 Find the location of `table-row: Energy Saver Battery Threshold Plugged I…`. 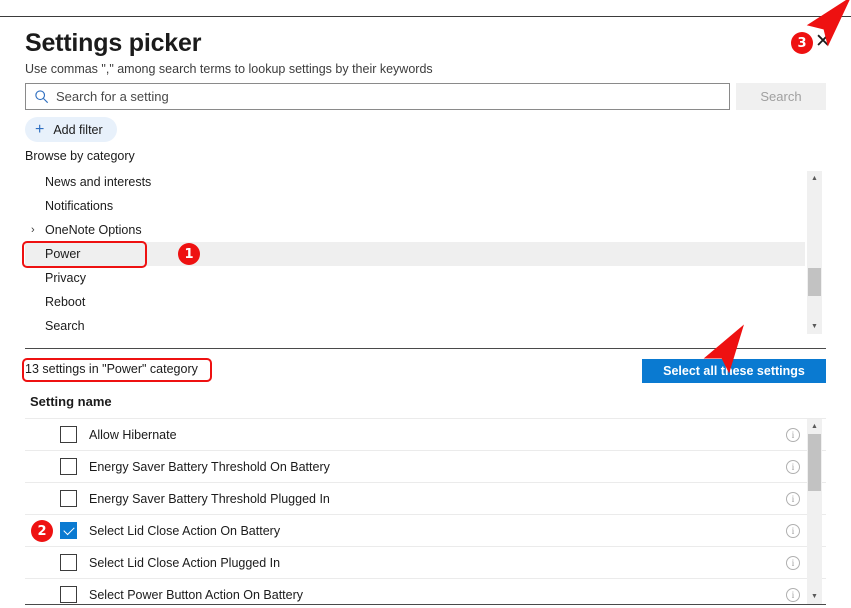

table-row: Energy Saver Battery Threshold Plugged I… is located at coordinates (425, 498).